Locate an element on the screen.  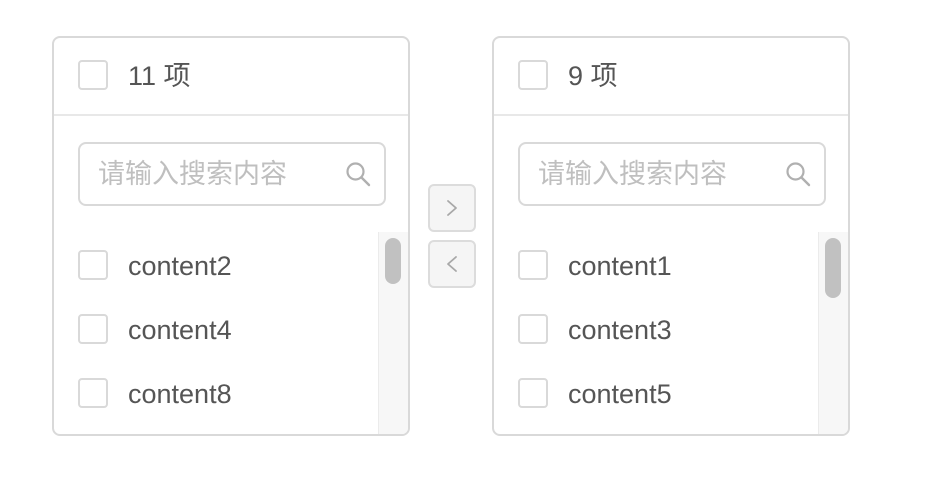
move-to-left-button is located at coordinates (452, 264).